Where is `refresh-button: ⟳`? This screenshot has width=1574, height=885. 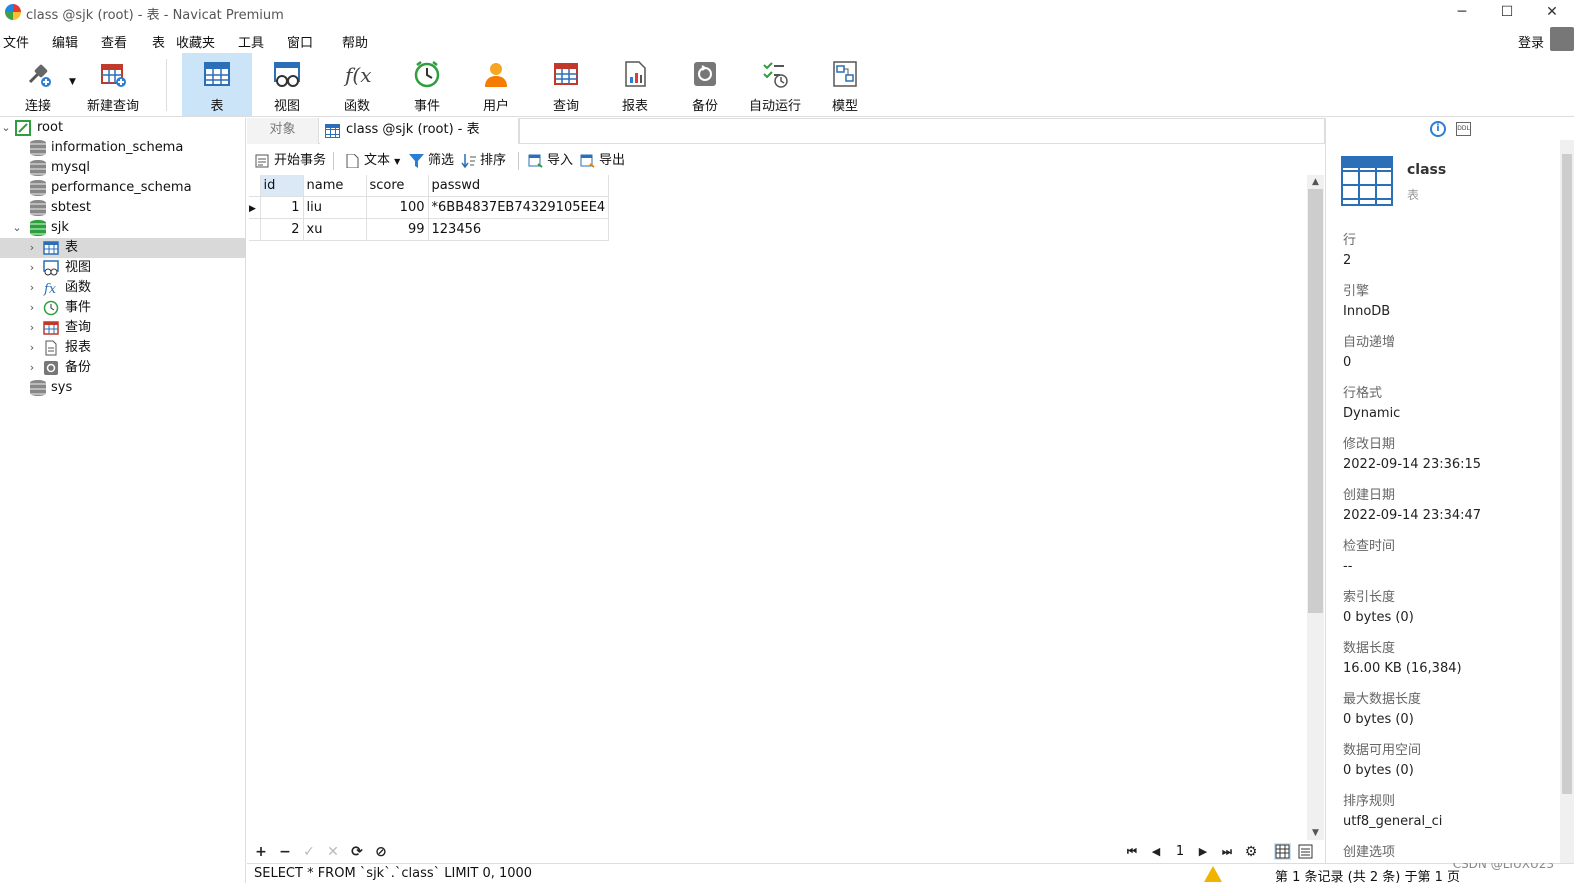
refresh-button: ⟳ is located at coordinates (357, 852).